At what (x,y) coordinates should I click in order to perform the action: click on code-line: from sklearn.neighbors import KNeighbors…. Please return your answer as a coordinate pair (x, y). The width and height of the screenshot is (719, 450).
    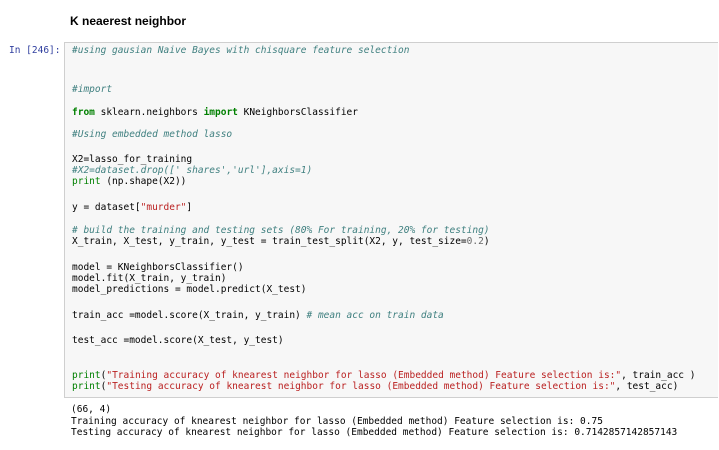
    Looking at the image, I should click on (215, 113).